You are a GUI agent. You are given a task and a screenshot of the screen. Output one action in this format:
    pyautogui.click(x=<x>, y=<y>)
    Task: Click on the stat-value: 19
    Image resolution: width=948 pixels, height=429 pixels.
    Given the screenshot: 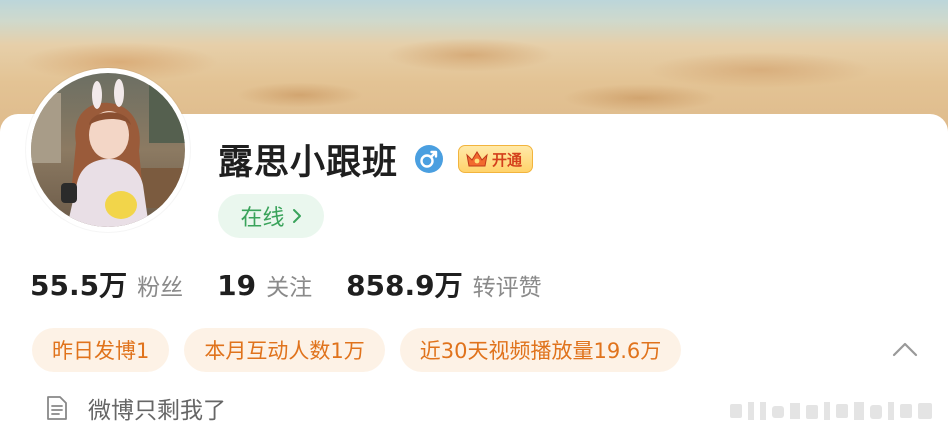 What is the action you would take?
    pyautogui.click(x=237, y=285)
    